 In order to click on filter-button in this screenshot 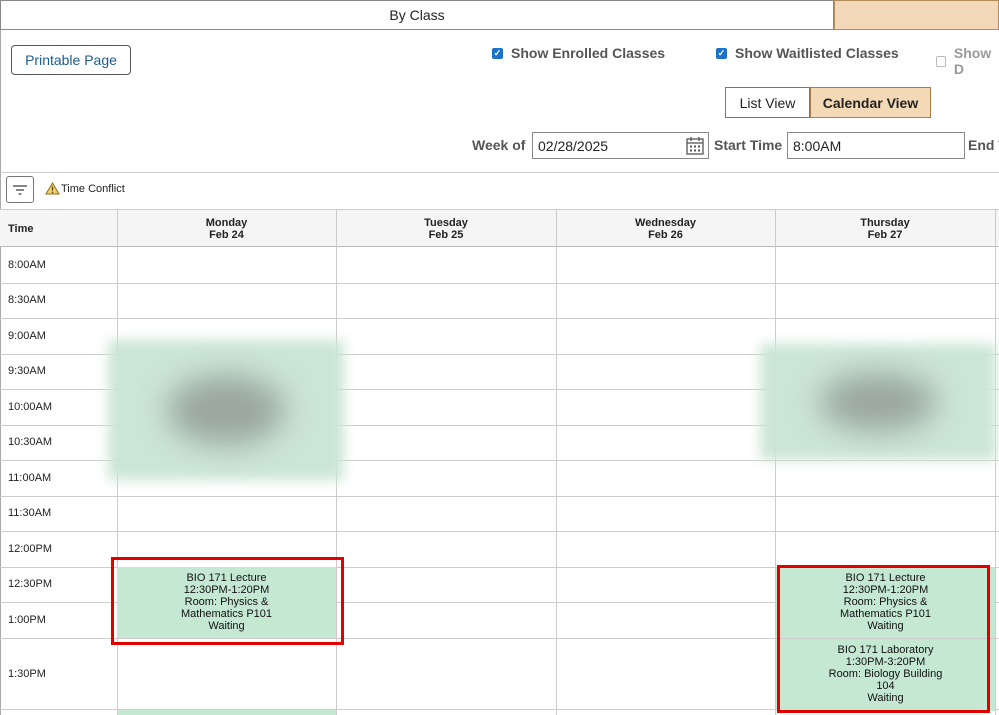, I will do `click(20, 189)`.